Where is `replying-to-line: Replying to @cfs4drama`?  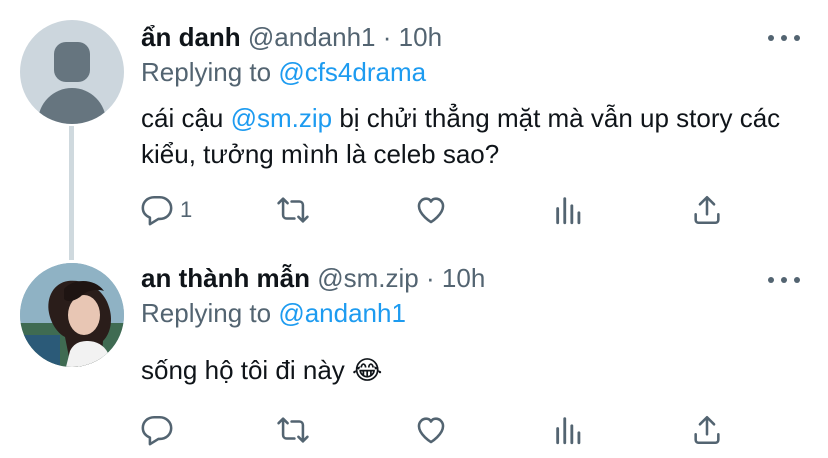 replying-to-line: Replying to @cfs4drama is located at coordinates (283, 72).